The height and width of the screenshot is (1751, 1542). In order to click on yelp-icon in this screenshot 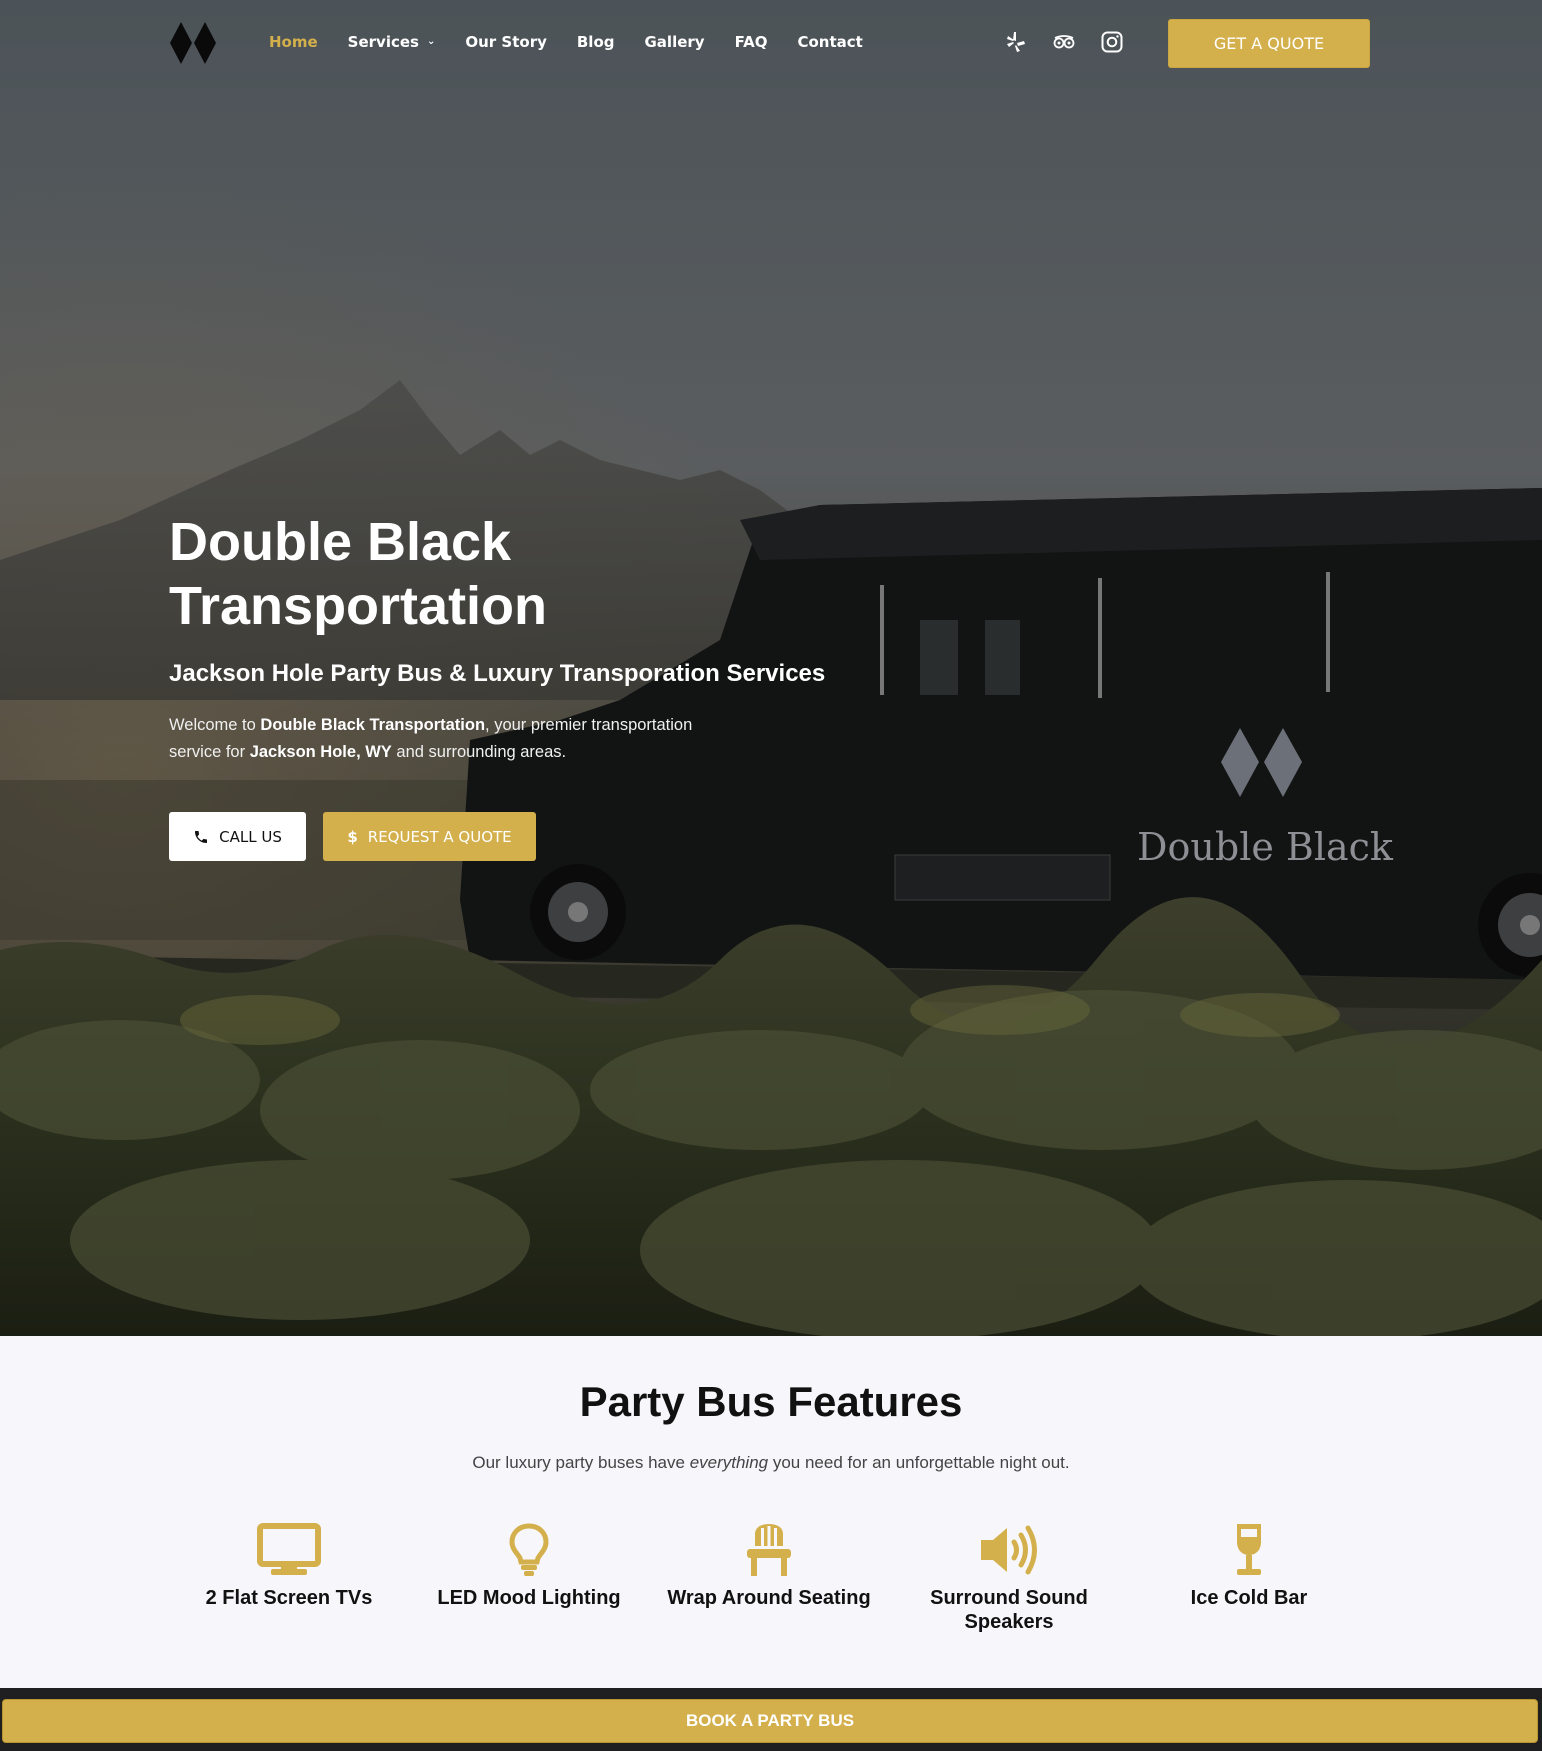, I will do `click(1016, 42)`.